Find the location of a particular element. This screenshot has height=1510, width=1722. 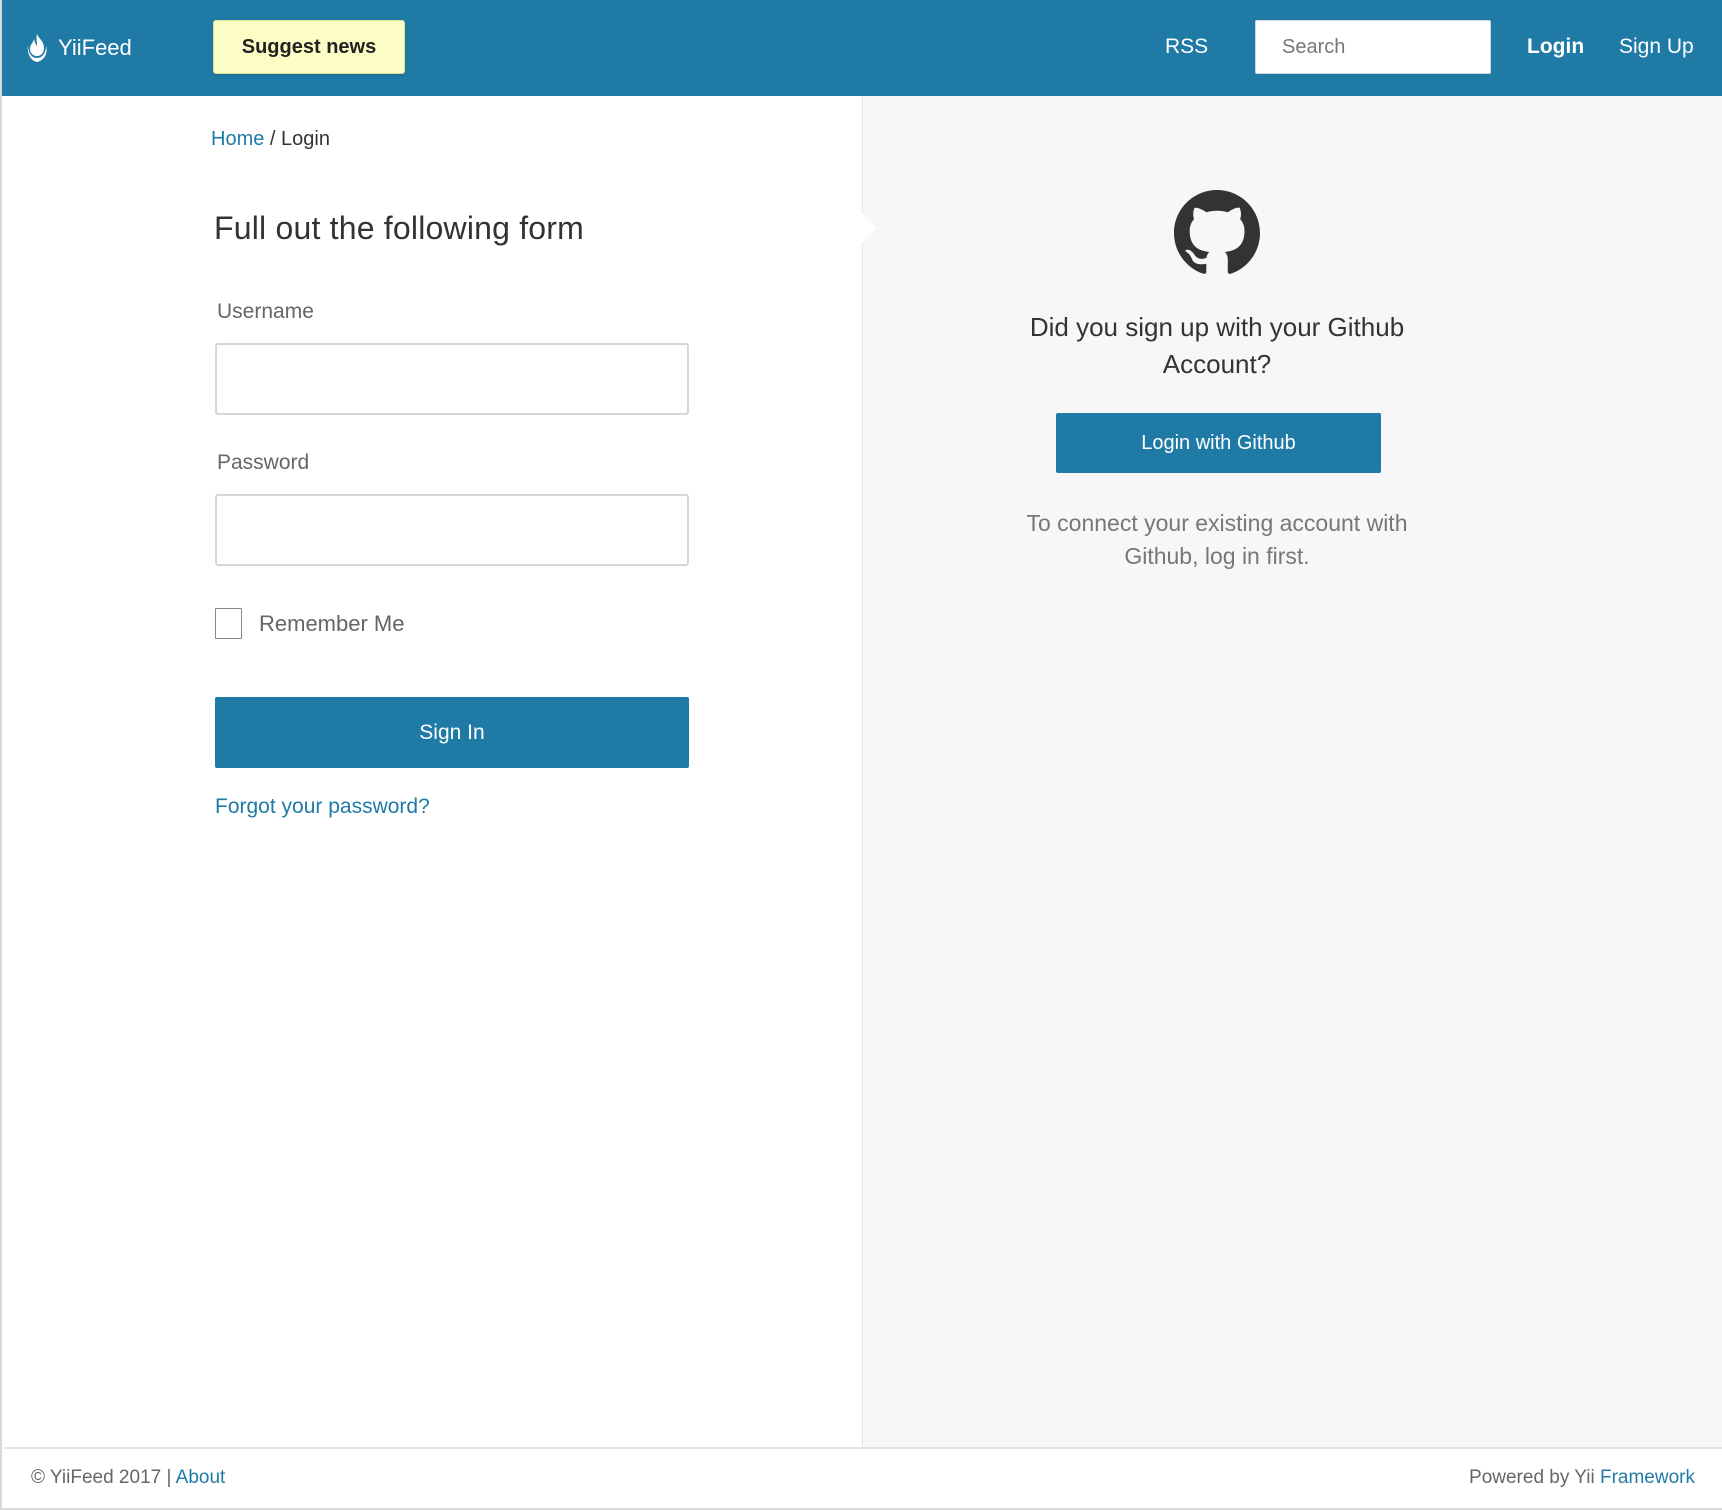

breadcrumb: Home / Login is located at coordinates (270, 139).